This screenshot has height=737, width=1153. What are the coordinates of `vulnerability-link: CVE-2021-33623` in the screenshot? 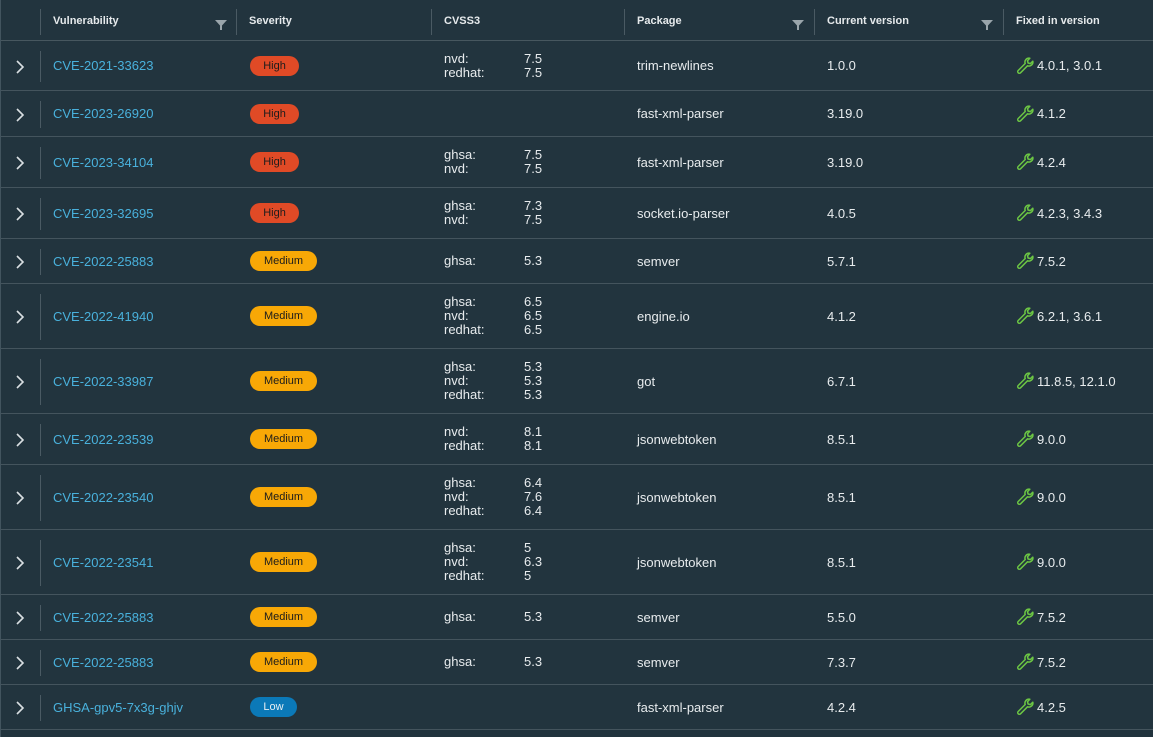 It's located at (103, 65).